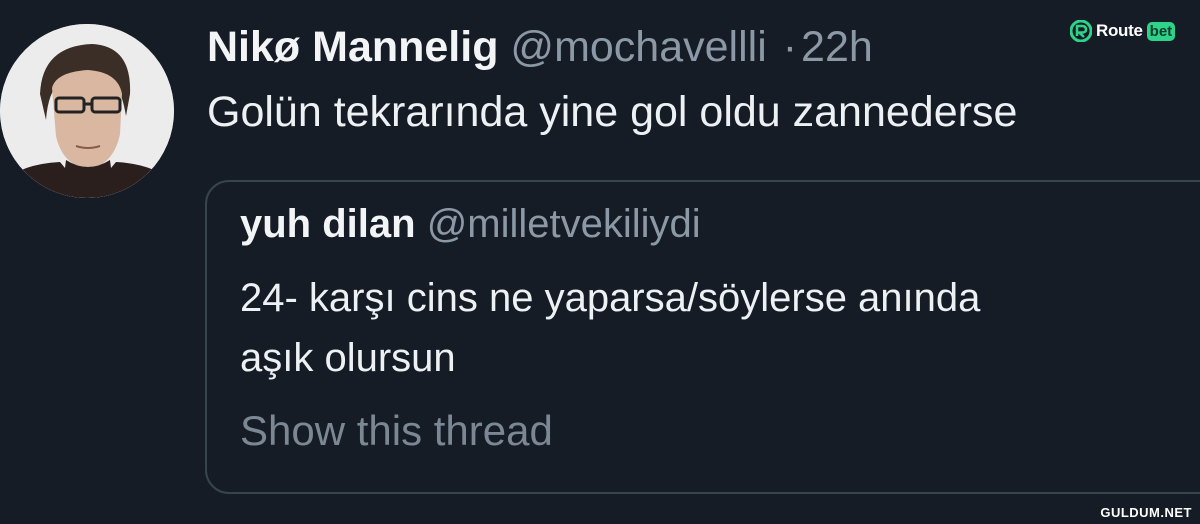 The image size is (1200, 524). I want to click on route-logo-icon, so click(1081, 31).